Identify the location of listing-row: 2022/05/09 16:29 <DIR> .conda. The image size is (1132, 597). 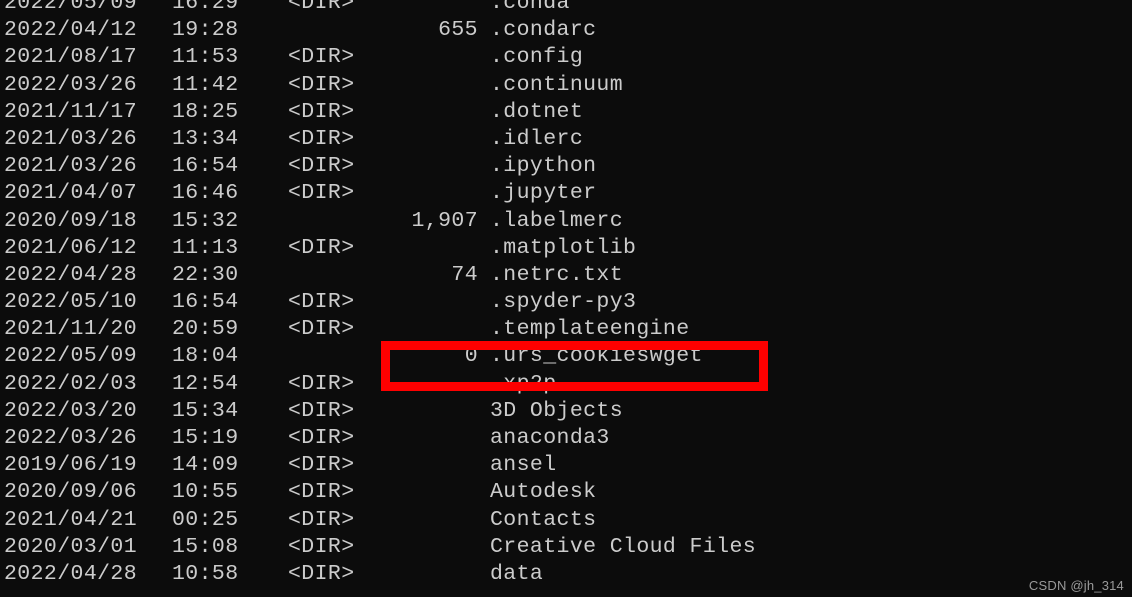
(566, 8).